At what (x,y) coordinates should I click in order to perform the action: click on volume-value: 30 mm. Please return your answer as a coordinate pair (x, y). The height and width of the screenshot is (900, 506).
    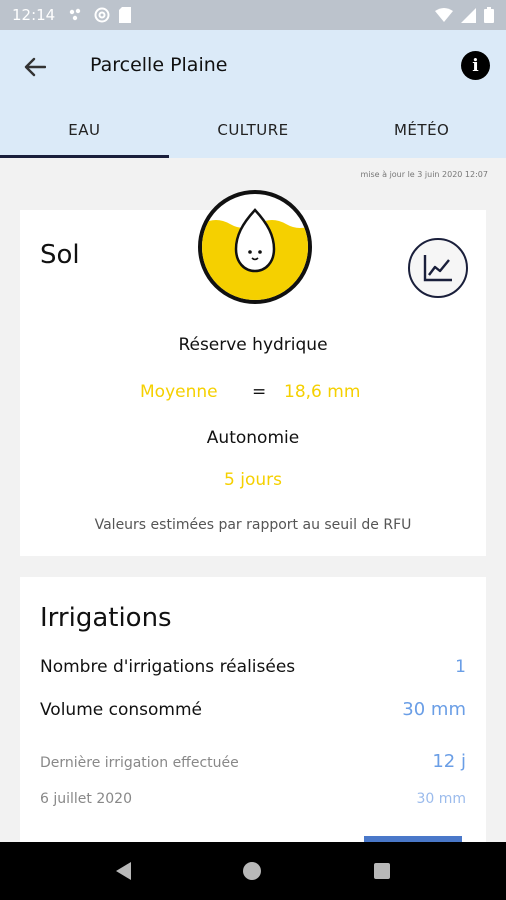
    Looking at the image, I should click on (434, 709).